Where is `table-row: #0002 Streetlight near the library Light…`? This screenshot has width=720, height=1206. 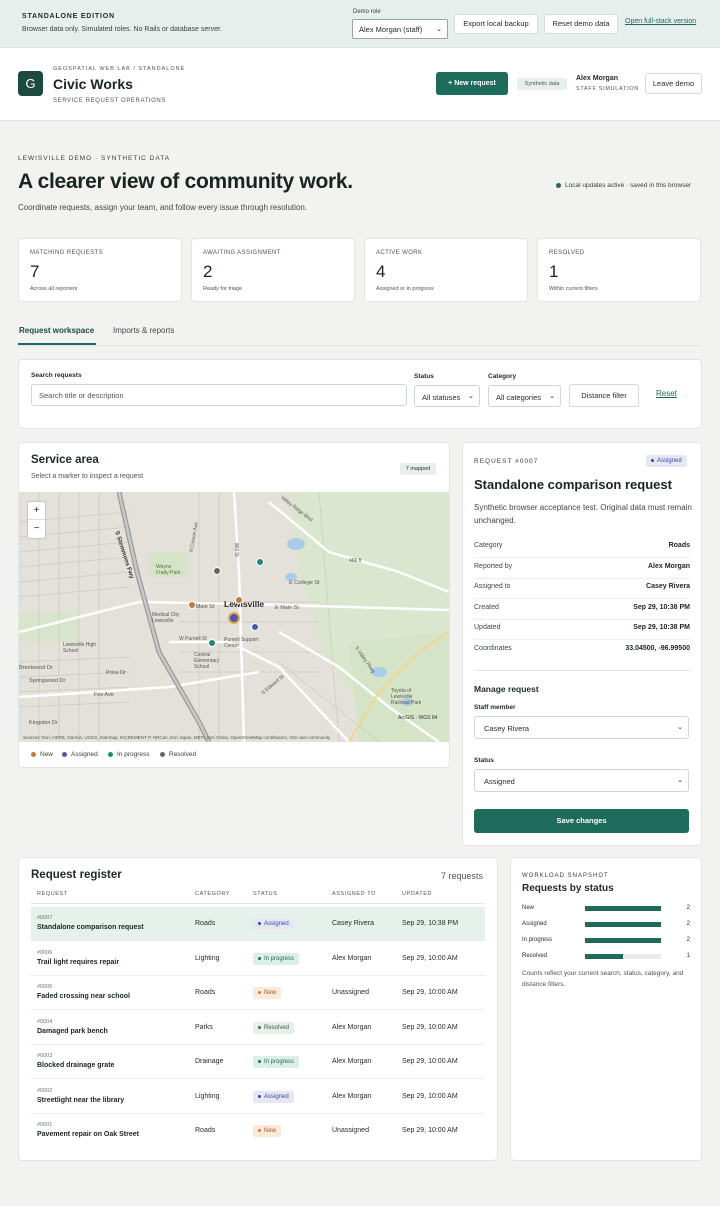 table-row: #0002 Streetlight near the library Light… is located at coordinates (258, 1097).